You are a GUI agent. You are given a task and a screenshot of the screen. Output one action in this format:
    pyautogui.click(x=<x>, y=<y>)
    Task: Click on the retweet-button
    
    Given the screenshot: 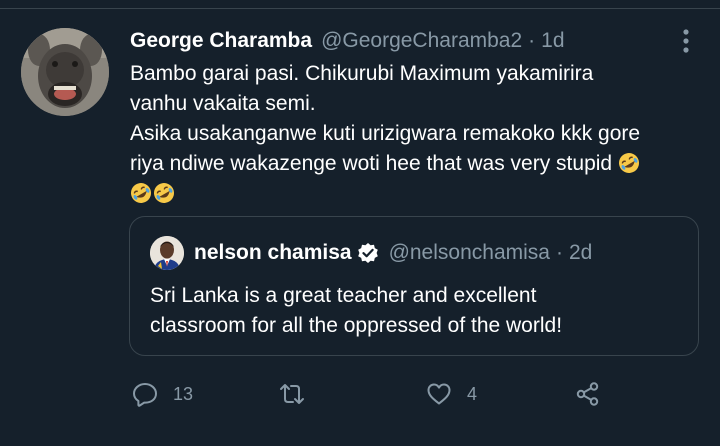 What is the action you would take?
    pyautogui.click(x=299, y=394)
    